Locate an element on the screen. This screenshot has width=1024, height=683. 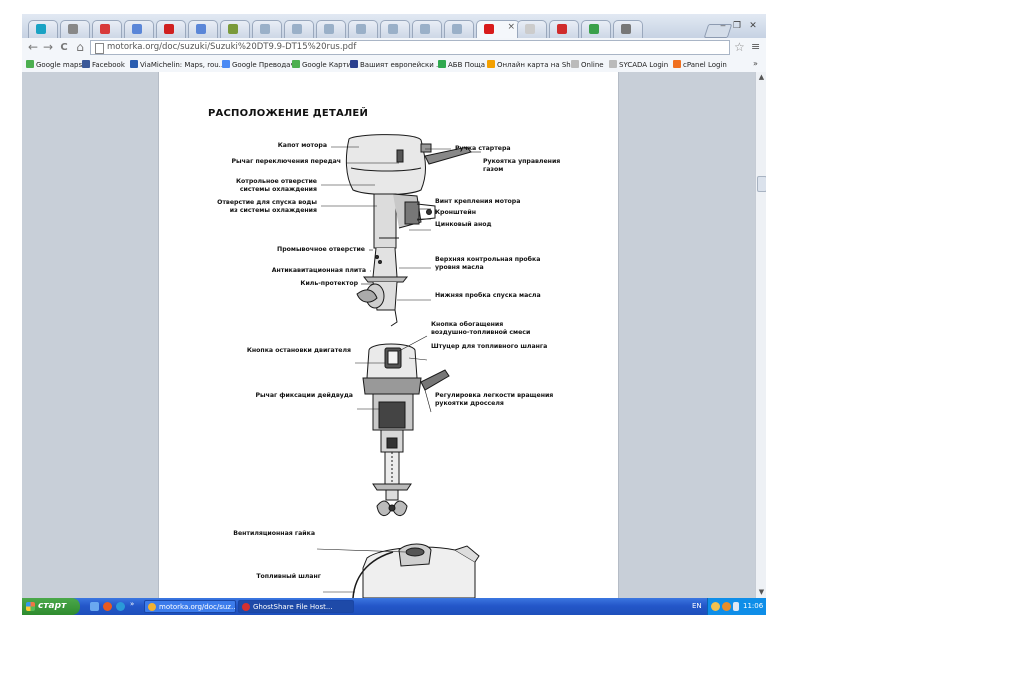
bookmark-item: Online is located at coordinates (587, 64).